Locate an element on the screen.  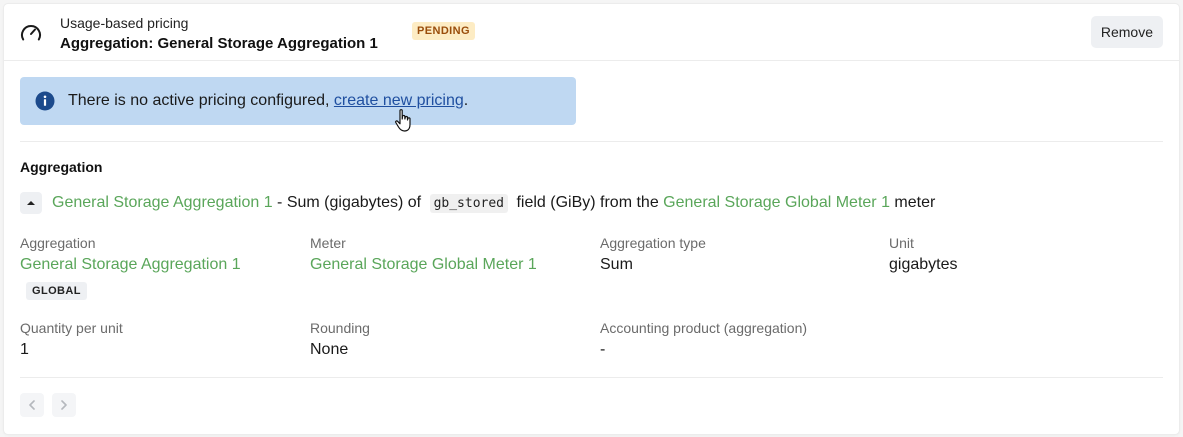
chevron-right-icon is located at coordinates (64, 405).